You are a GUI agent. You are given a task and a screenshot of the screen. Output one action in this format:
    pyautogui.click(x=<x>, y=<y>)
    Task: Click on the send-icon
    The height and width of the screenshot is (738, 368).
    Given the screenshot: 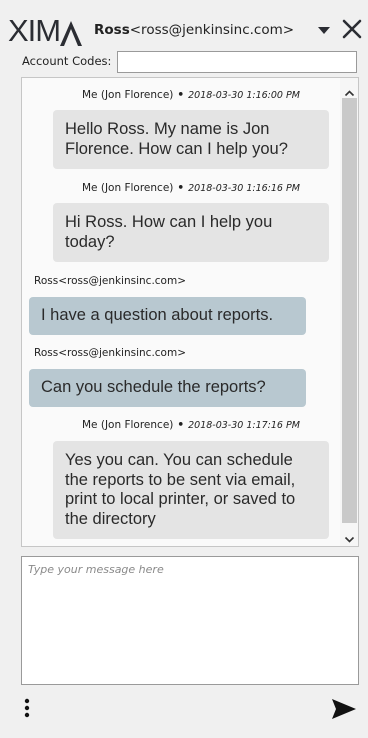 What is the action you would take?
    pyautogui.click(x=344, y=709)
    